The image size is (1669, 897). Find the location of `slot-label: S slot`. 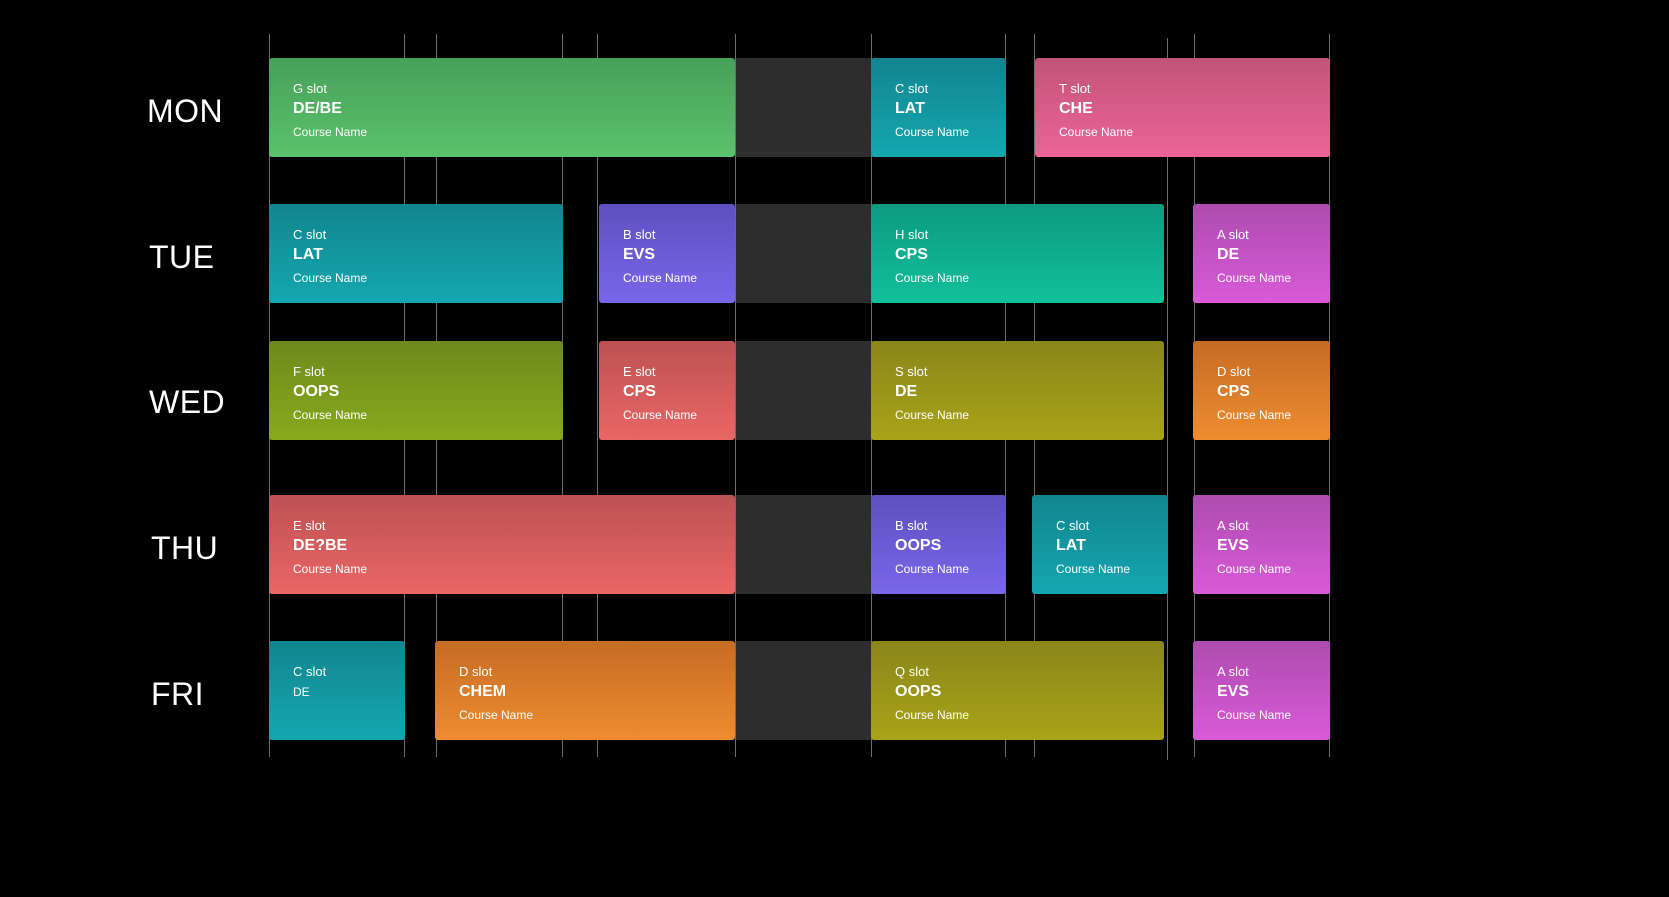

slot-label: S slot is located at coordinates (911, 371).